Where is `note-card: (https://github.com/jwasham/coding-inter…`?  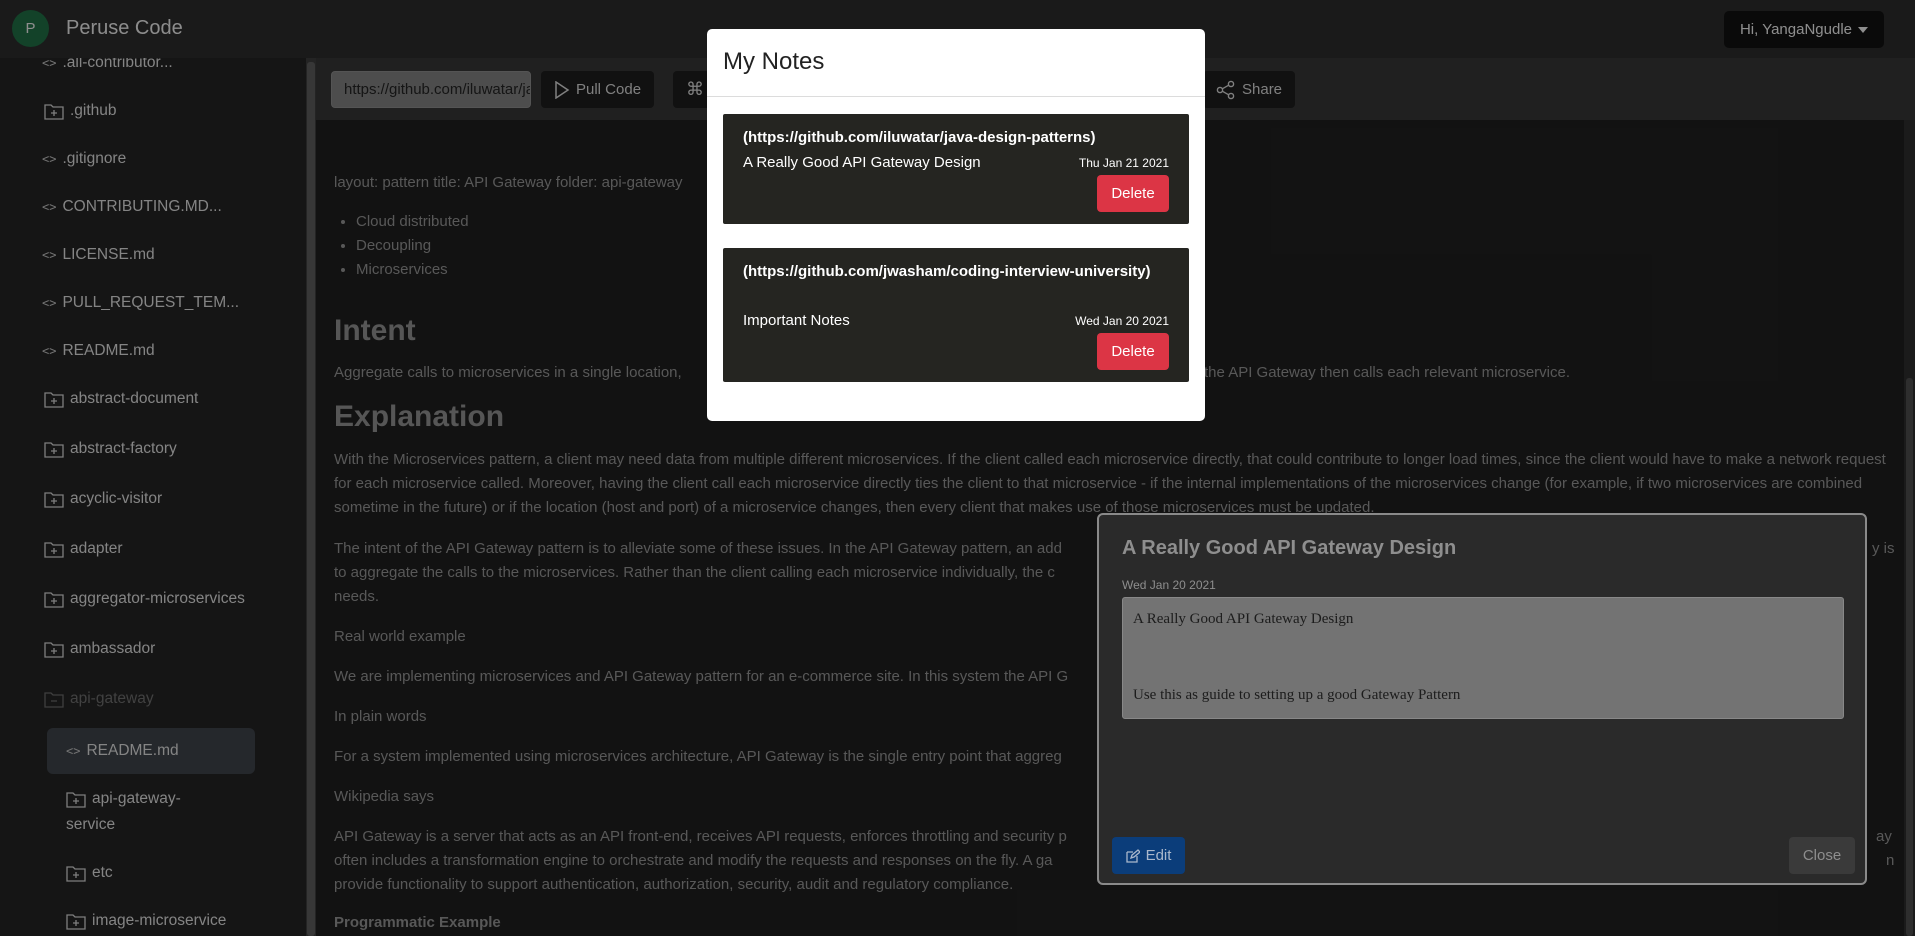 note-card: (https://github.com/jwasham/coding-inter… is located at coordinates (956, 315).